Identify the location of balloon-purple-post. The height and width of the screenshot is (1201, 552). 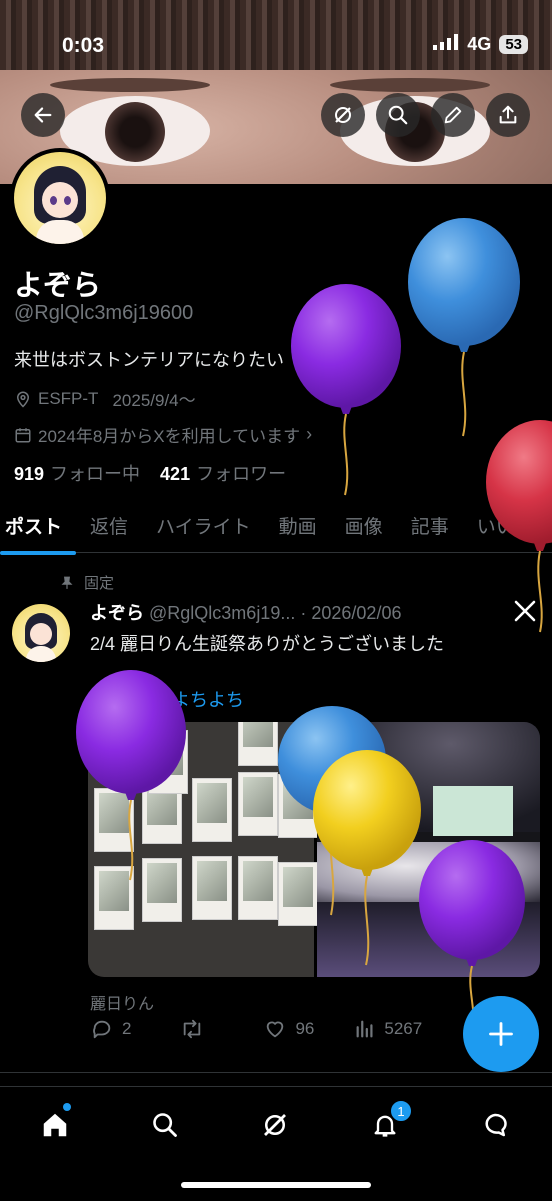
(131, 775).